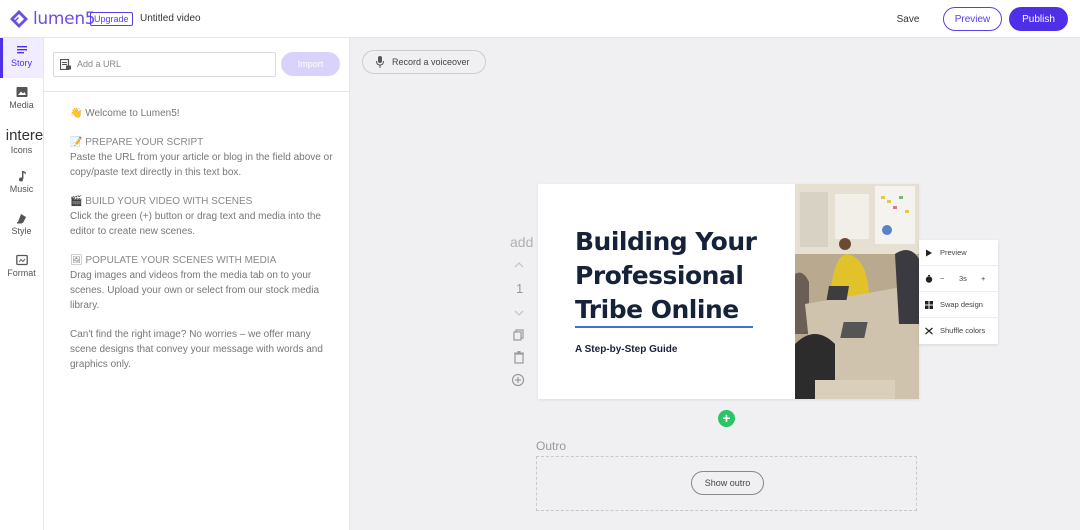  I want to click on popover-swap-design: Swap design, so click(958, 305).